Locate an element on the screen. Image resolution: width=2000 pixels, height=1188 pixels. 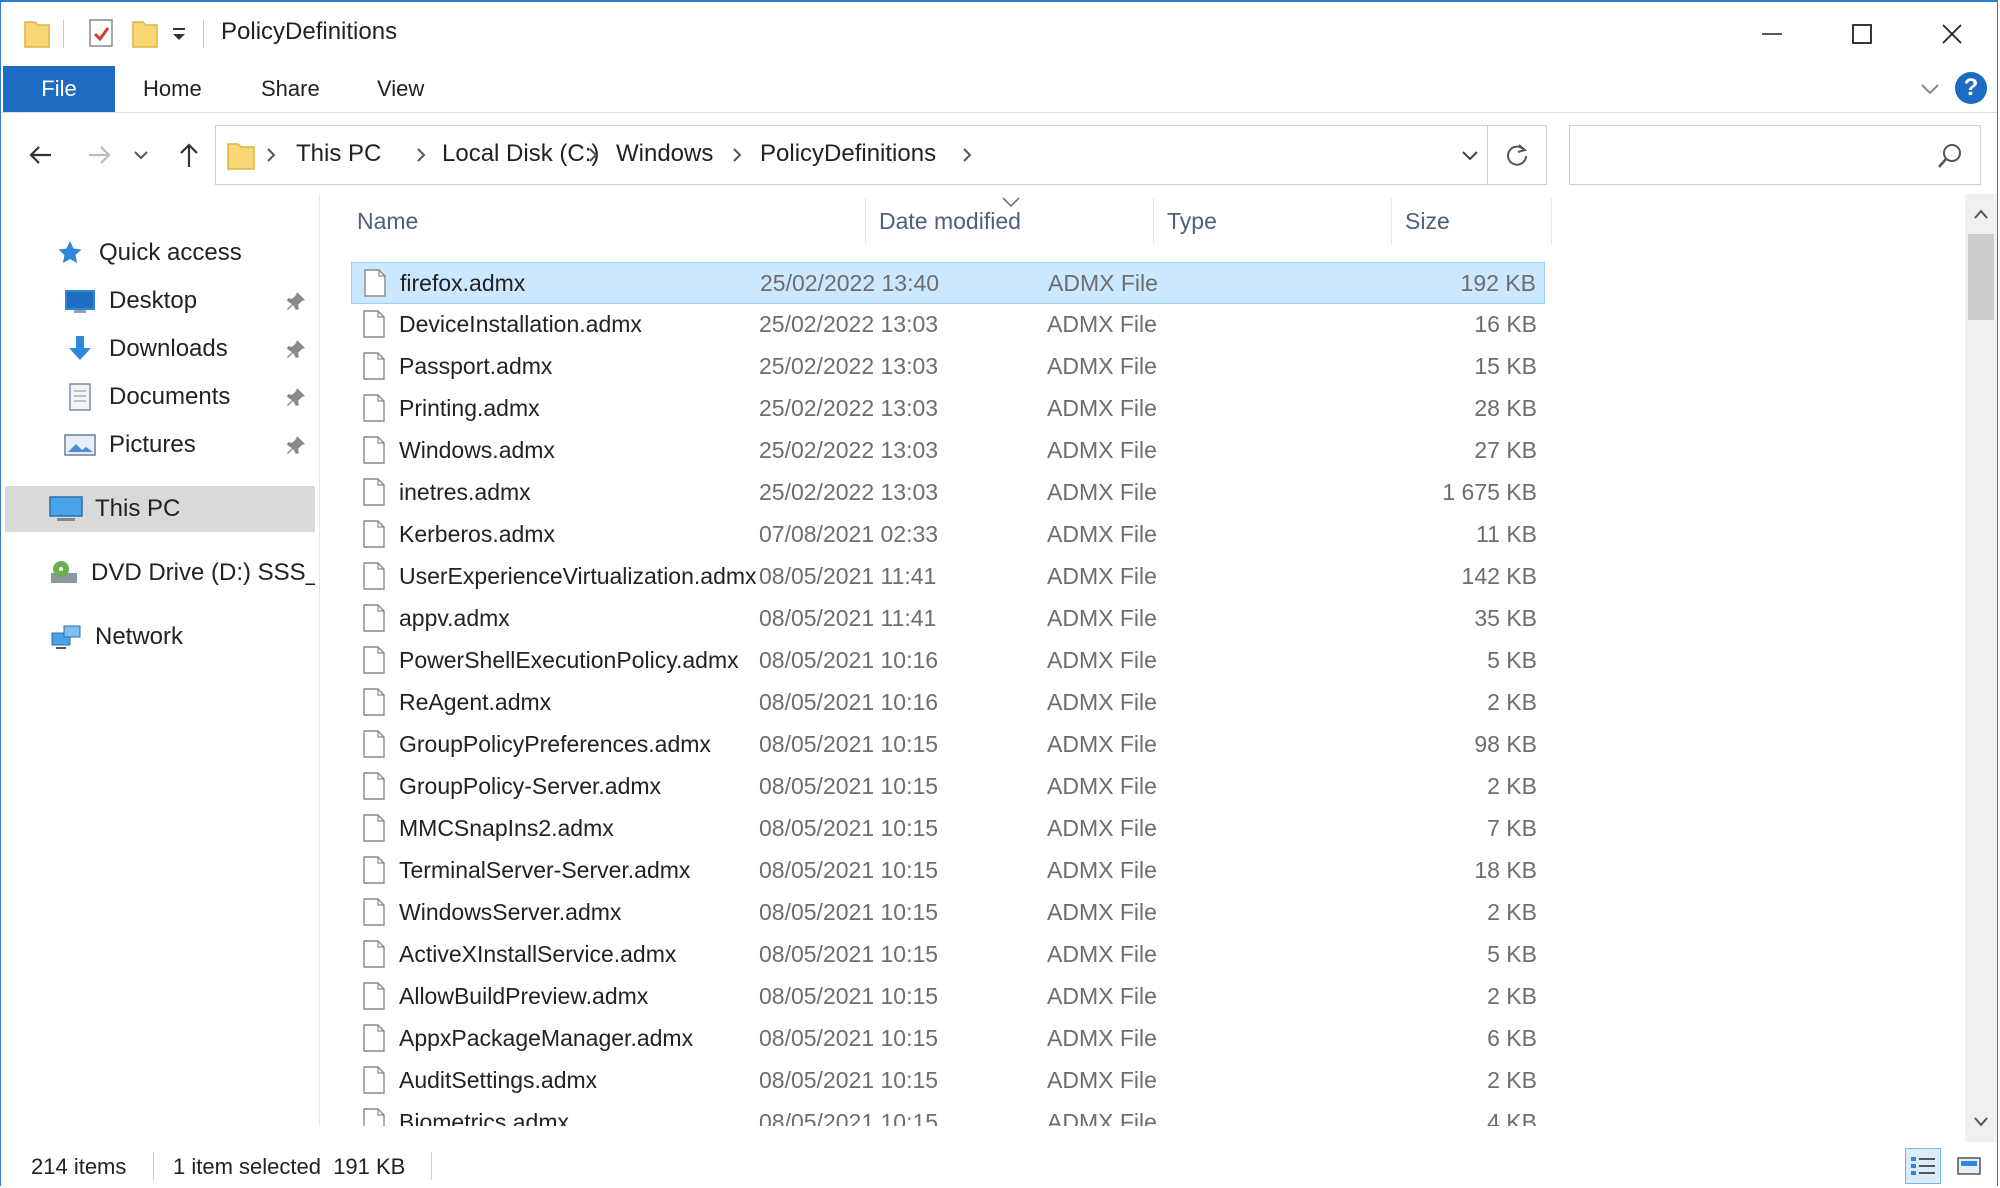
column-header-name: Name is located at coordinates (387, 221).